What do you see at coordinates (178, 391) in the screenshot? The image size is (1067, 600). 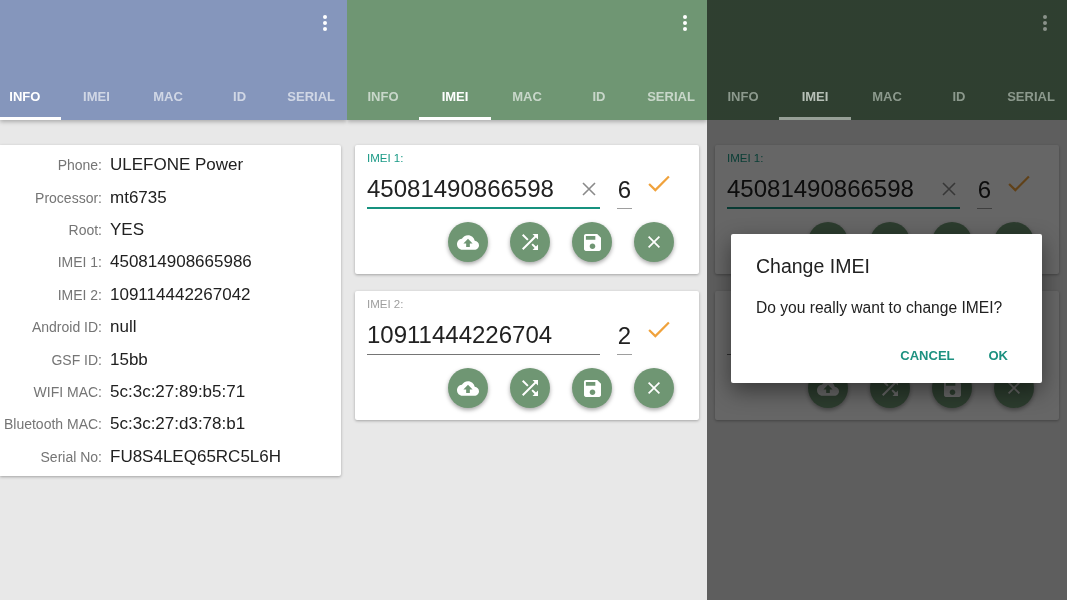 I see `field-value: 5c:3c:27:89:b5:71` at bounding box center [178, 391].